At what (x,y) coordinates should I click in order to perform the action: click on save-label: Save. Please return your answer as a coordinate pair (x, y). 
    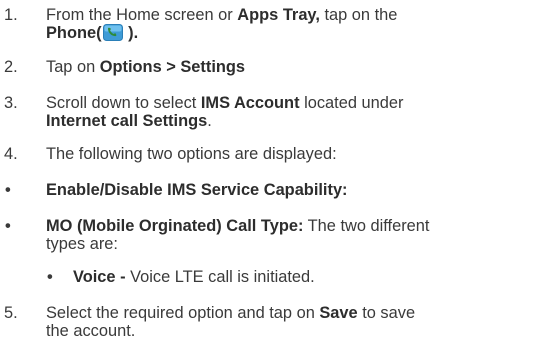
    Looking at the image, I should click on (338, 313).